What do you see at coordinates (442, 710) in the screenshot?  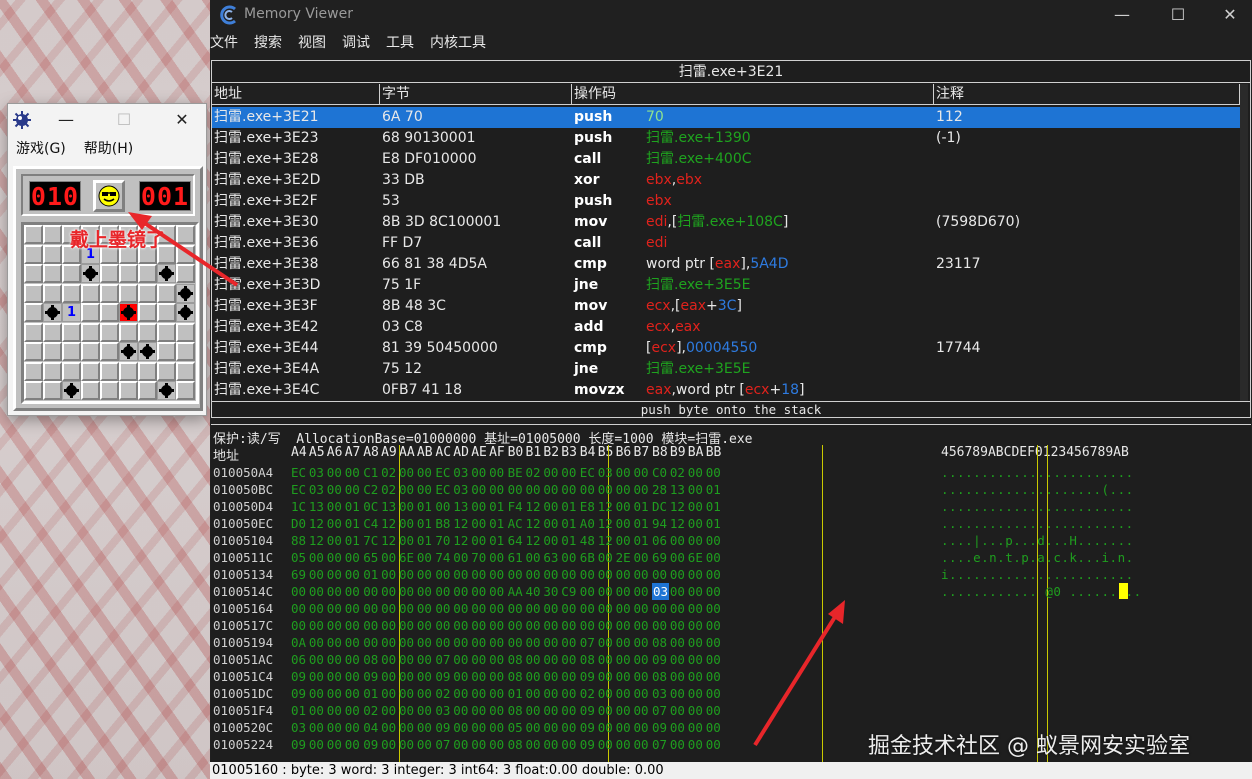 I see `hex-byte: 03` at bounding box center [442, 710].